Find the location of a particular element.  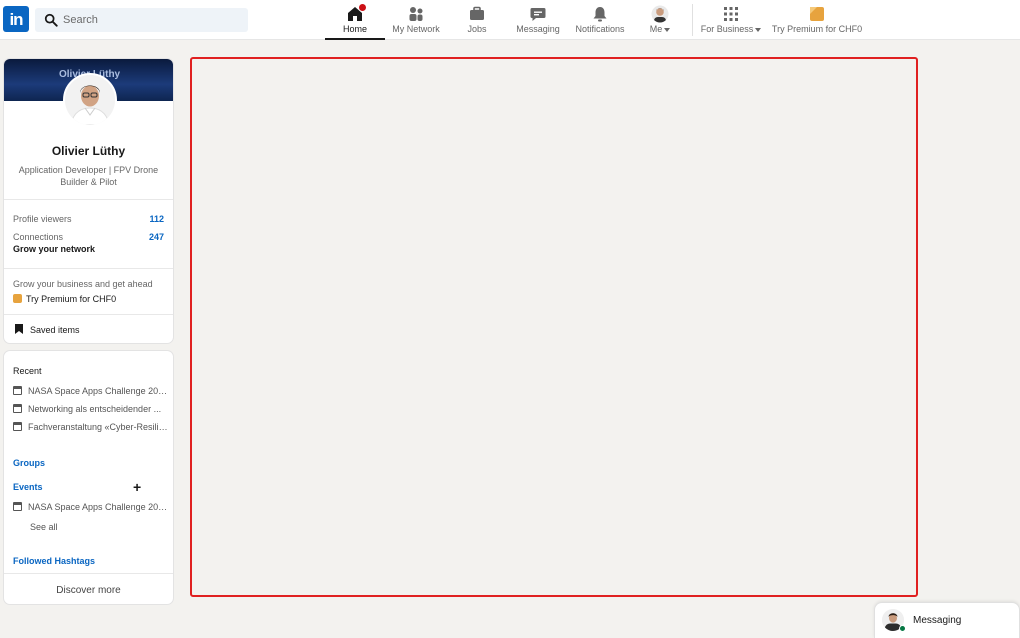

messaging-label: Messaging is located at coordinates (937, 620).